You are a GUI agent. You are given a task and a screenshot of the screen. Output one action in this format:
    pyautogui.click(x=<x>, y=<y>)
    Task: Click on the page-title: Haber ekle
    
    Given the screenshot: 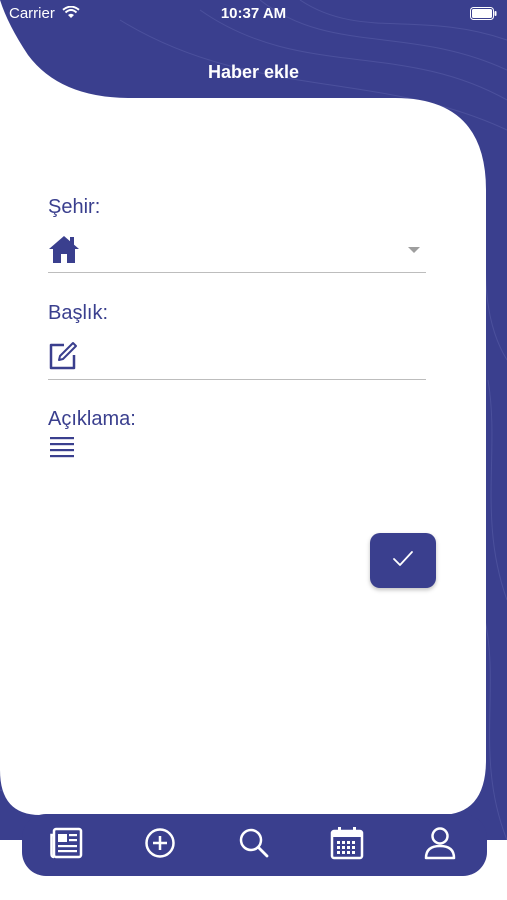 What is the action you would take?
    pyautogui.click(x=253, y=72)
    